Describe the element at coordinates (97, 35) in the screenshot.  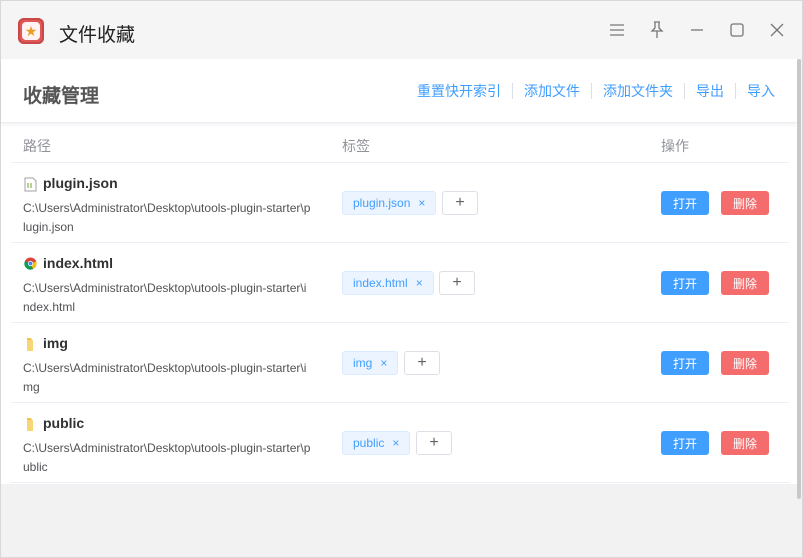
I see `window-title: 文件收藏` at that location.